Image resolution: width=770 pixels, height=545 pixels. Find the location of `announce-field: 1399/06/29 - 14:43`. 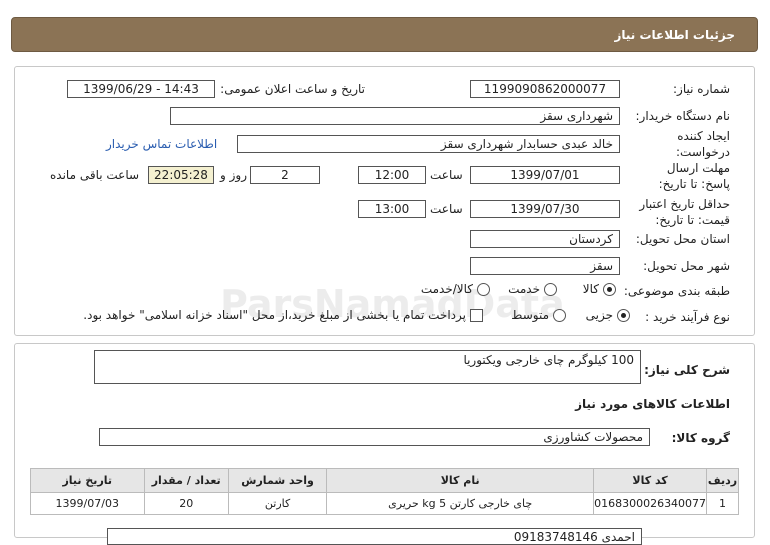

announce-field: 1399/06/29 - 14:43 is located at coordinates (141, 89).